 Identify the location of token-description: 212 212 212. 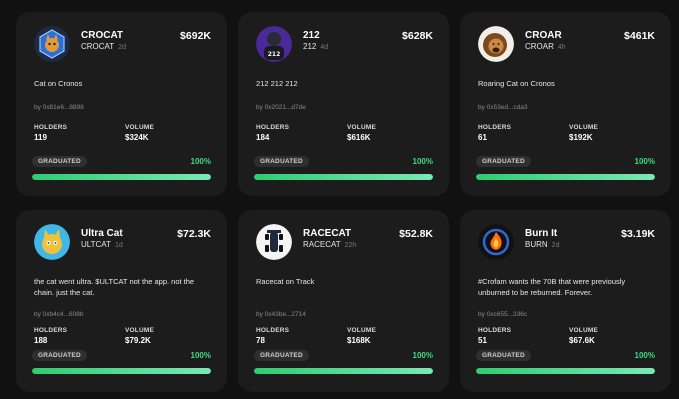
(277, 83).